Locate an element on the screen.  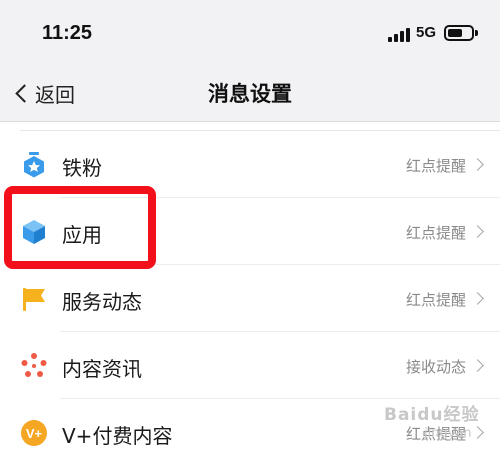
settings-row-label: 铁粉 is located at coordinates (82, 168).